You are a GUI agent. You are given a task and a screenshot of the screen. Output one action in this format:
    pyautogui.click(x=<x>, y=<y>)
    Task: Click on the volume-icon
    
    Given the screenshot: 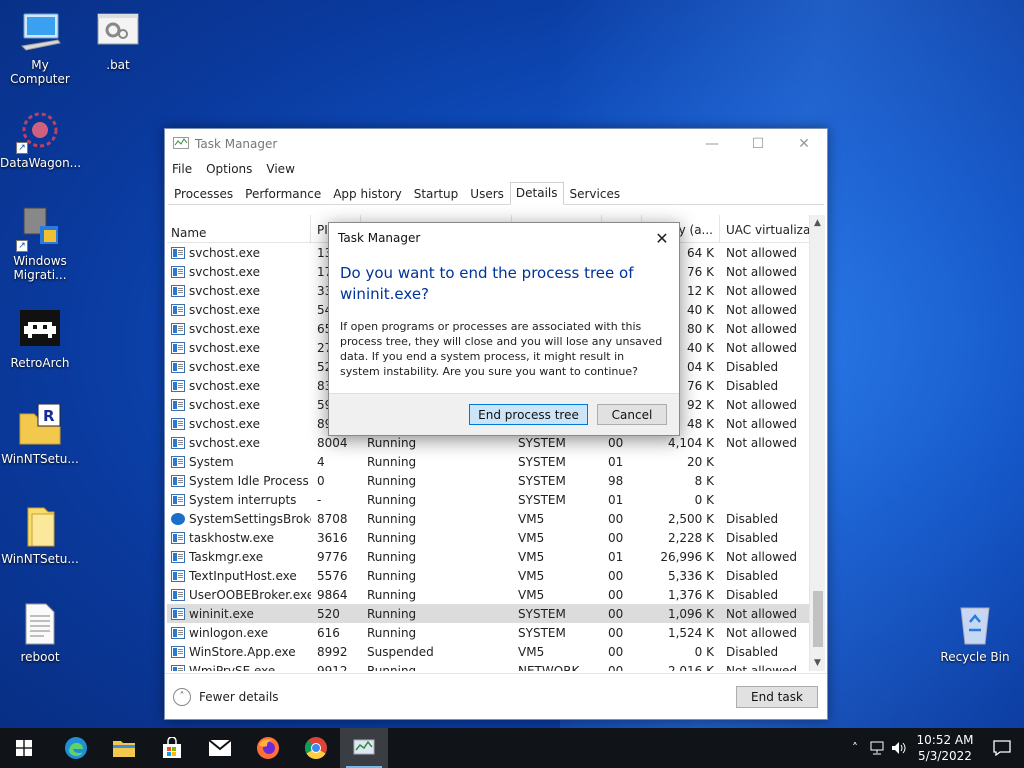 What is the action you would take?
    pyautogui.click(x=899, y=748)
    